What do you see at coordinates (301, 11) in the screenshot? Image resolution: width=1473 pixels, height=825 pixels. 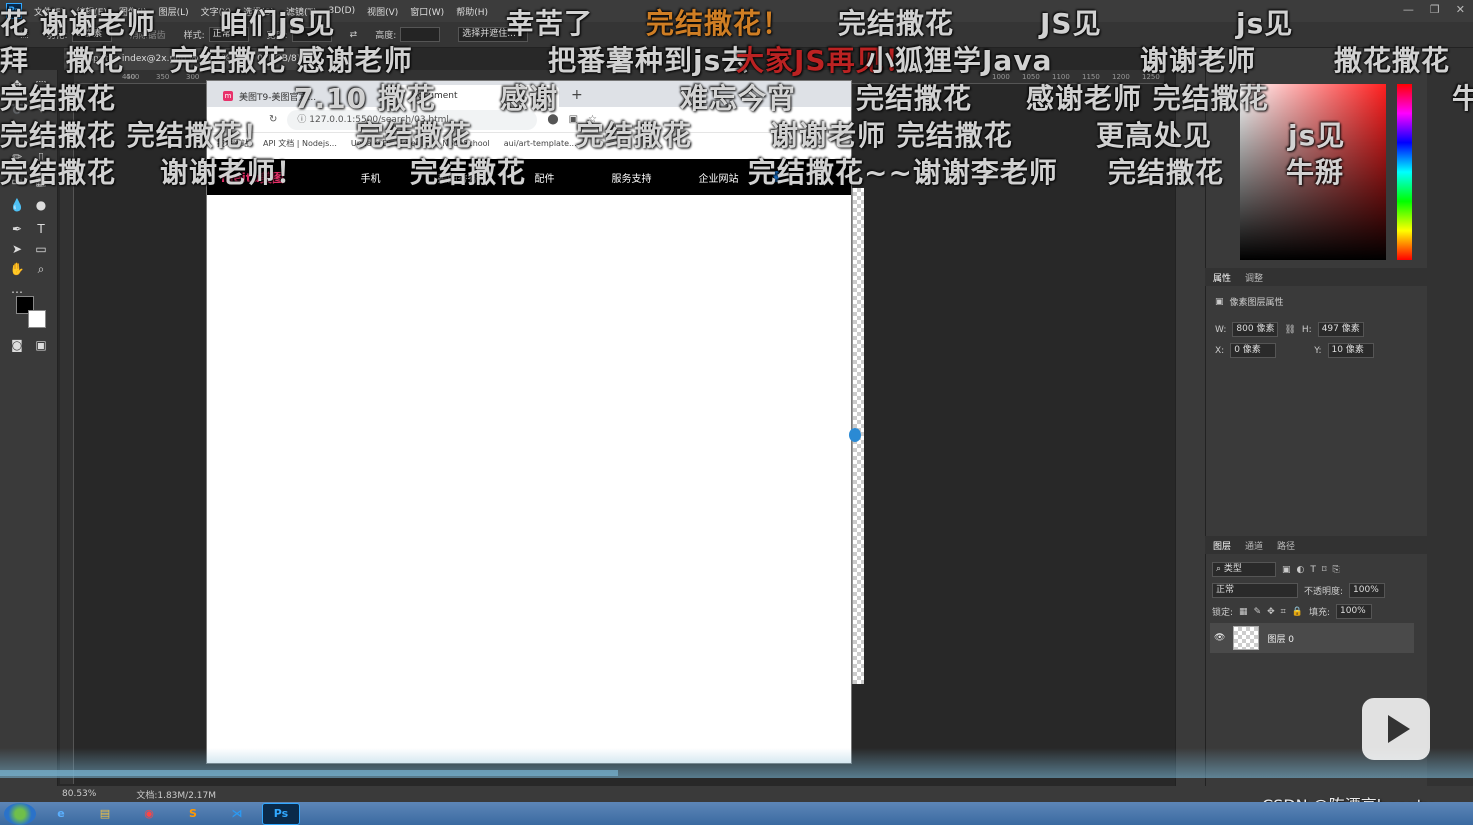 I see `menu-filter: 滤镜(T)` at bounding box center [301, 11].